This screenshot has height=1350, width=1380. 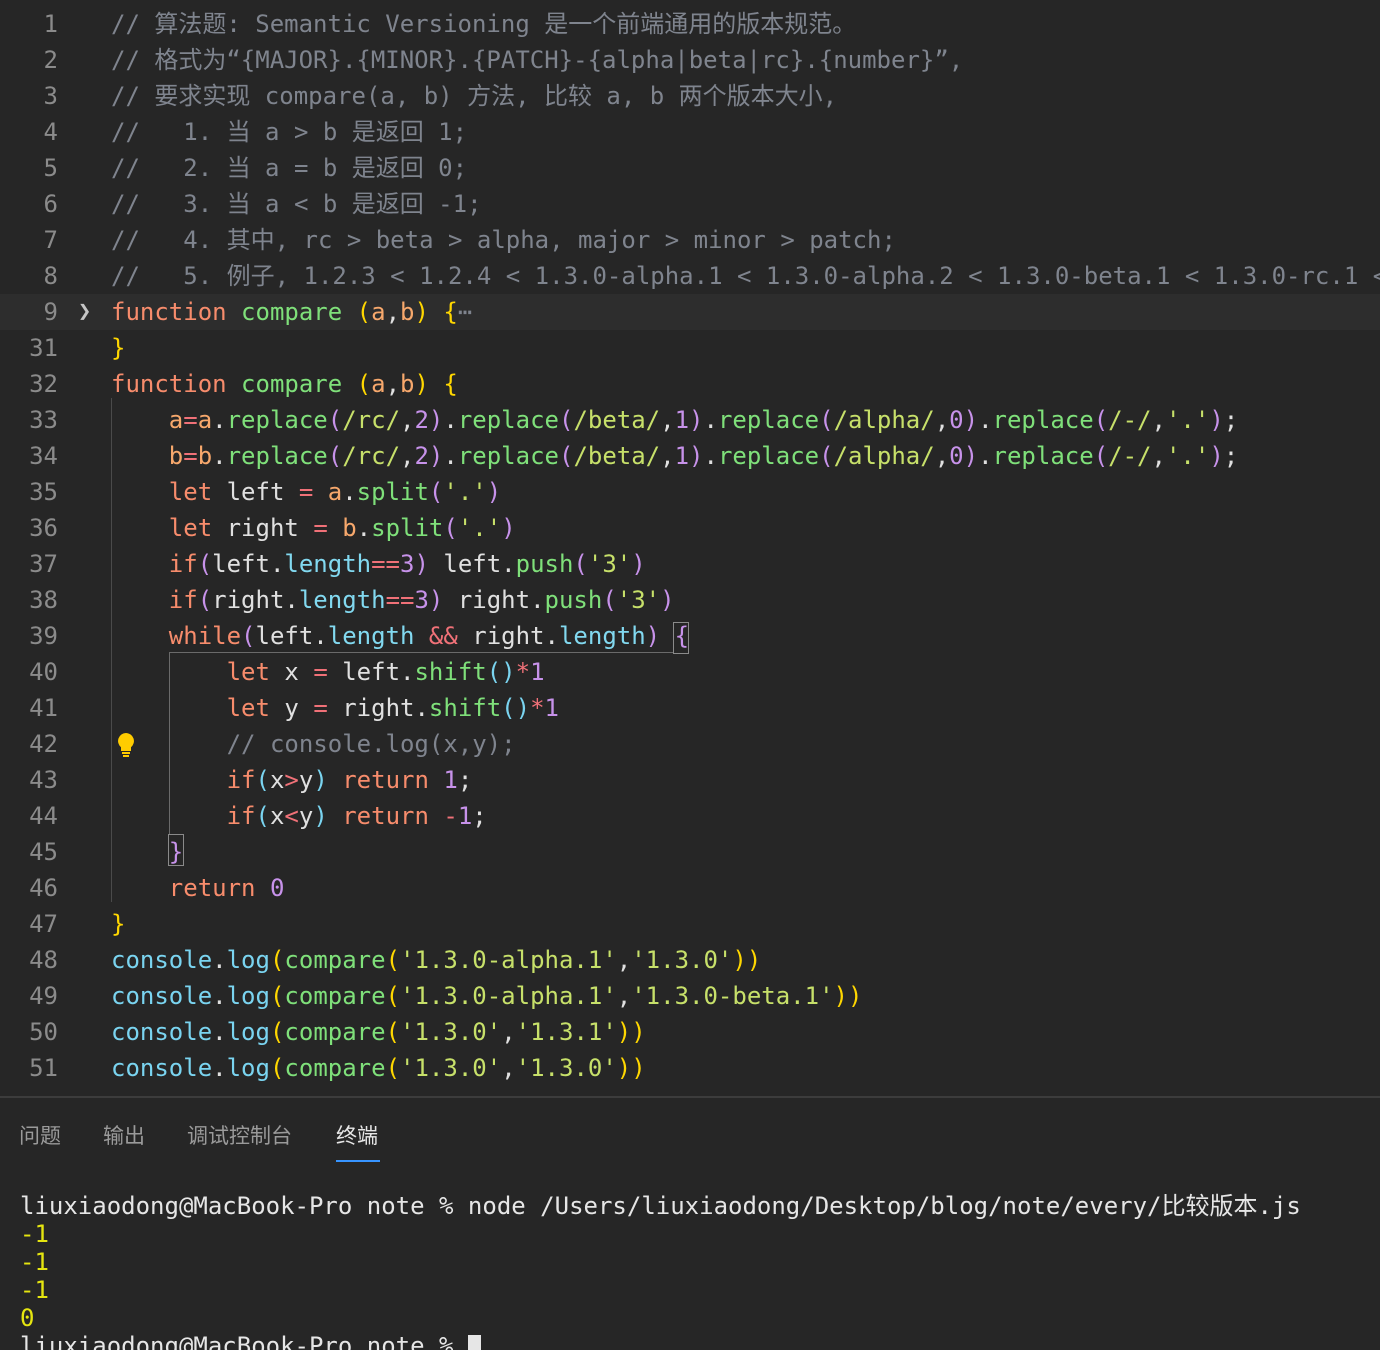 What do you see at coordinates (690, 708) in the screenshot?
I see `code-line: 41 let y = right.shift()*1` at bounding box center [690, 708].